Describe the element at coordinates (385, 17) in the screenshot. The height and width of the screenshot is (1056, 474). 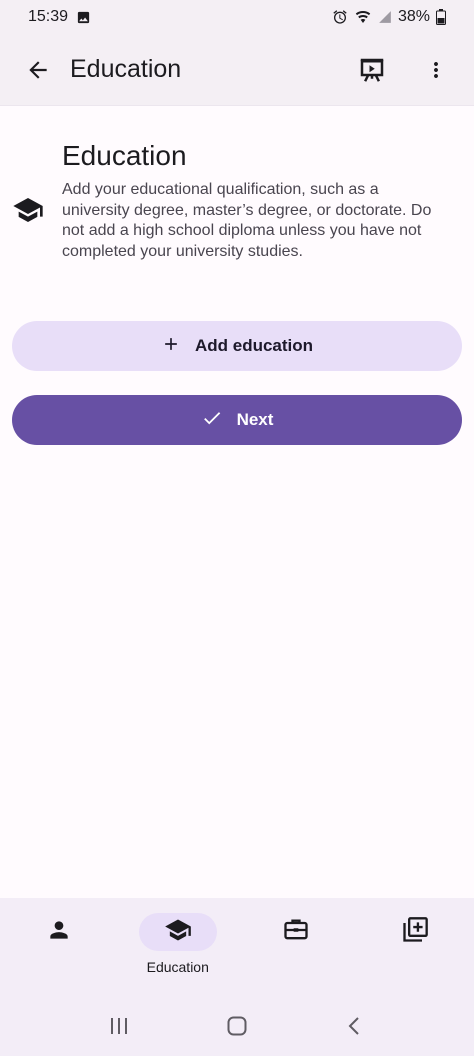
I see `signal-icon` at that location.